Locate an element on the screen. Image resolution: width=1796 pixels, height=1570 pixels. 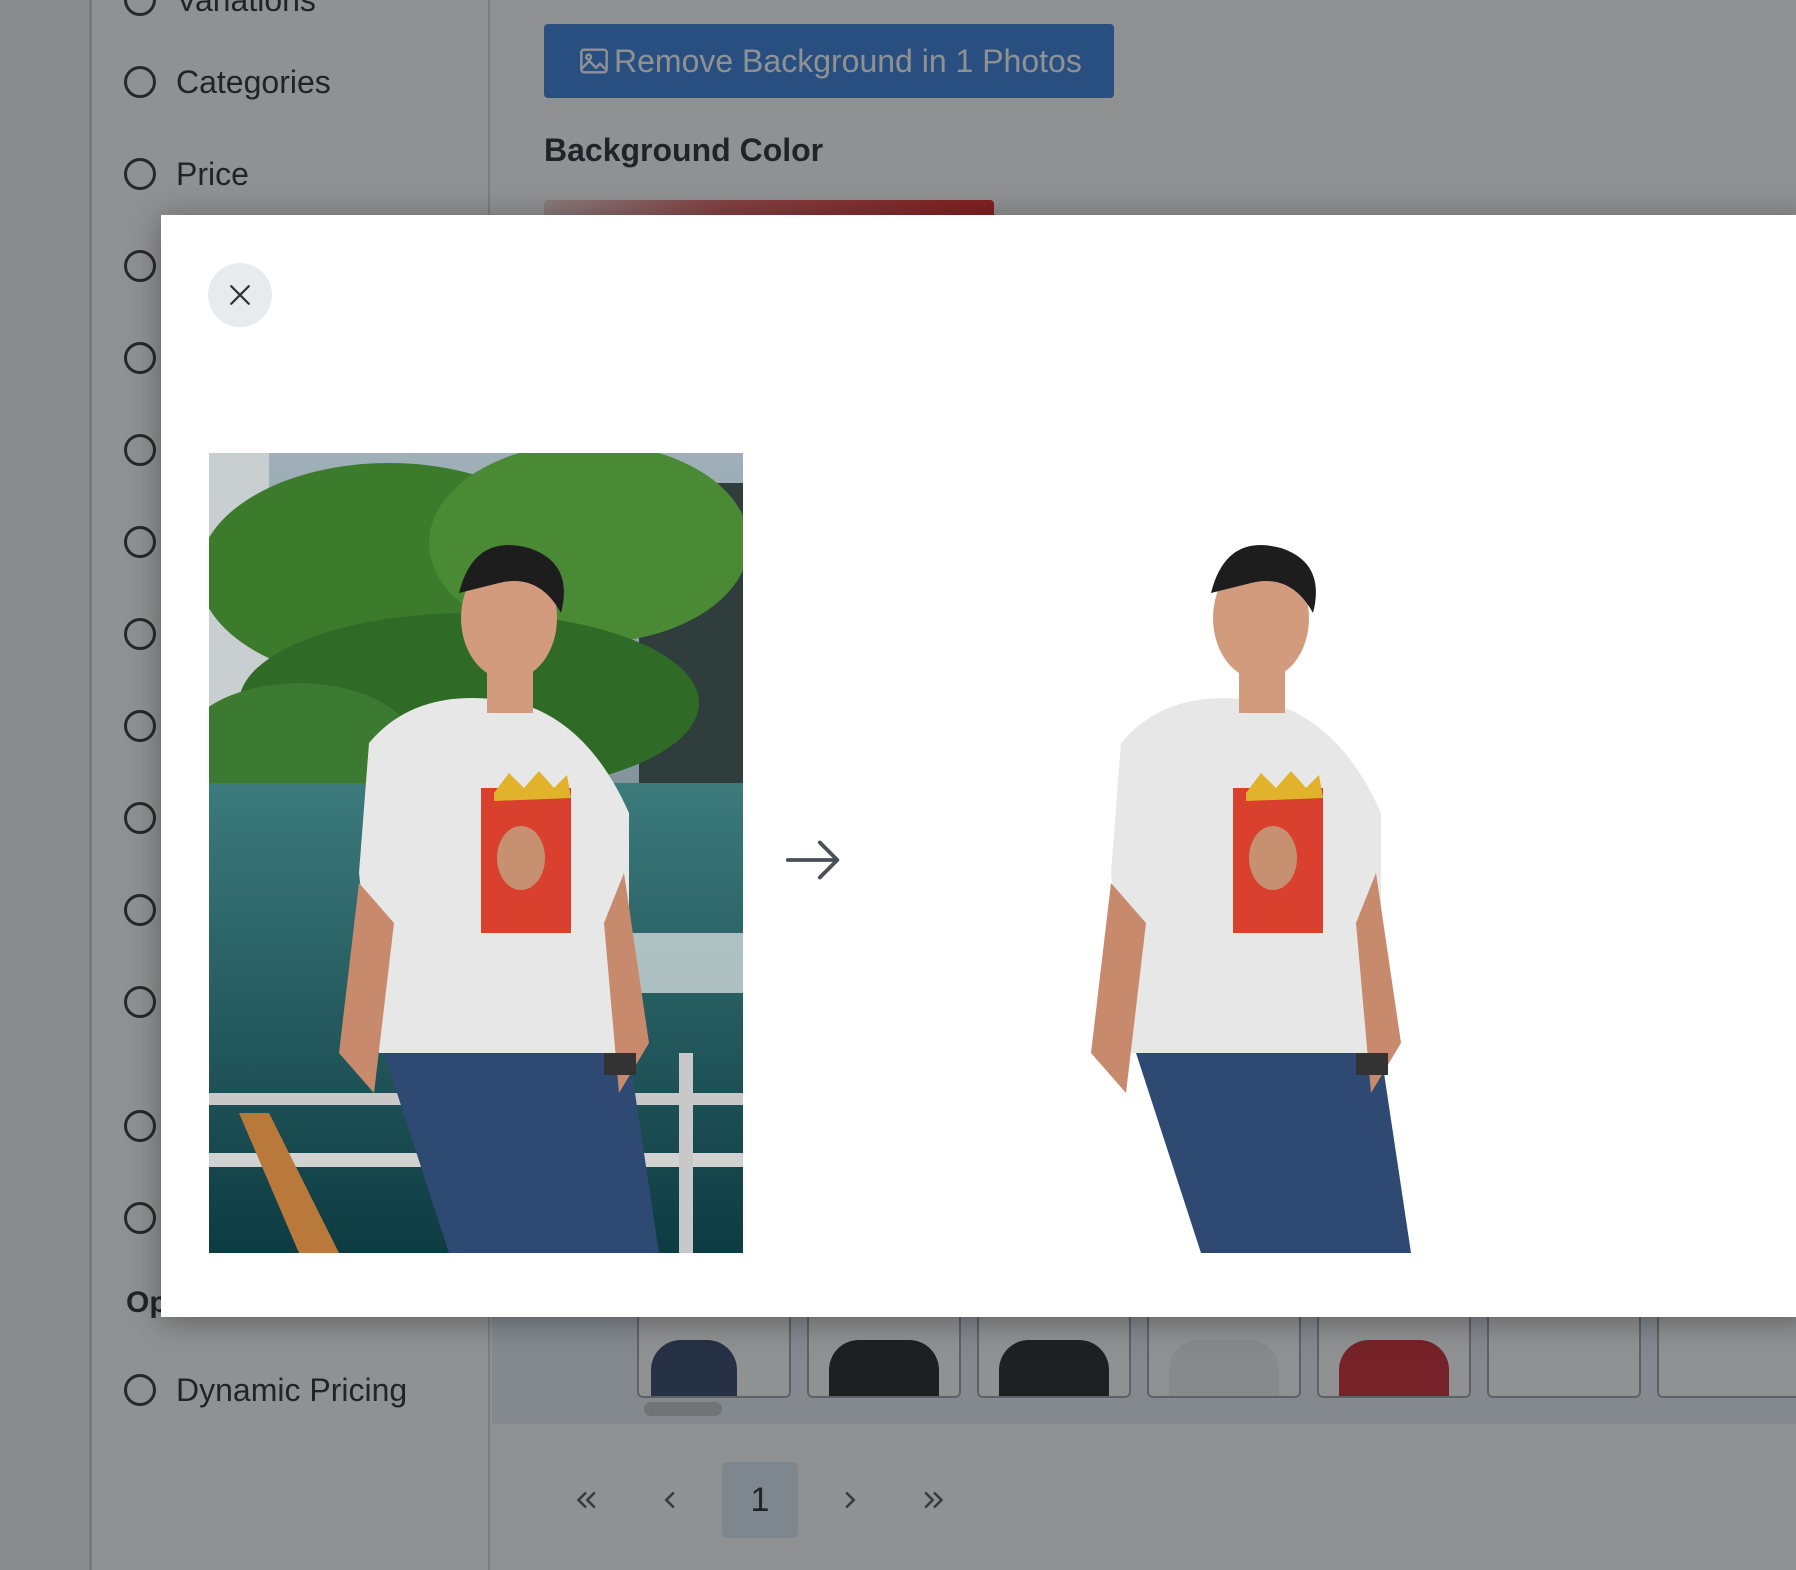
close-button is located at coordinates (240, 295).